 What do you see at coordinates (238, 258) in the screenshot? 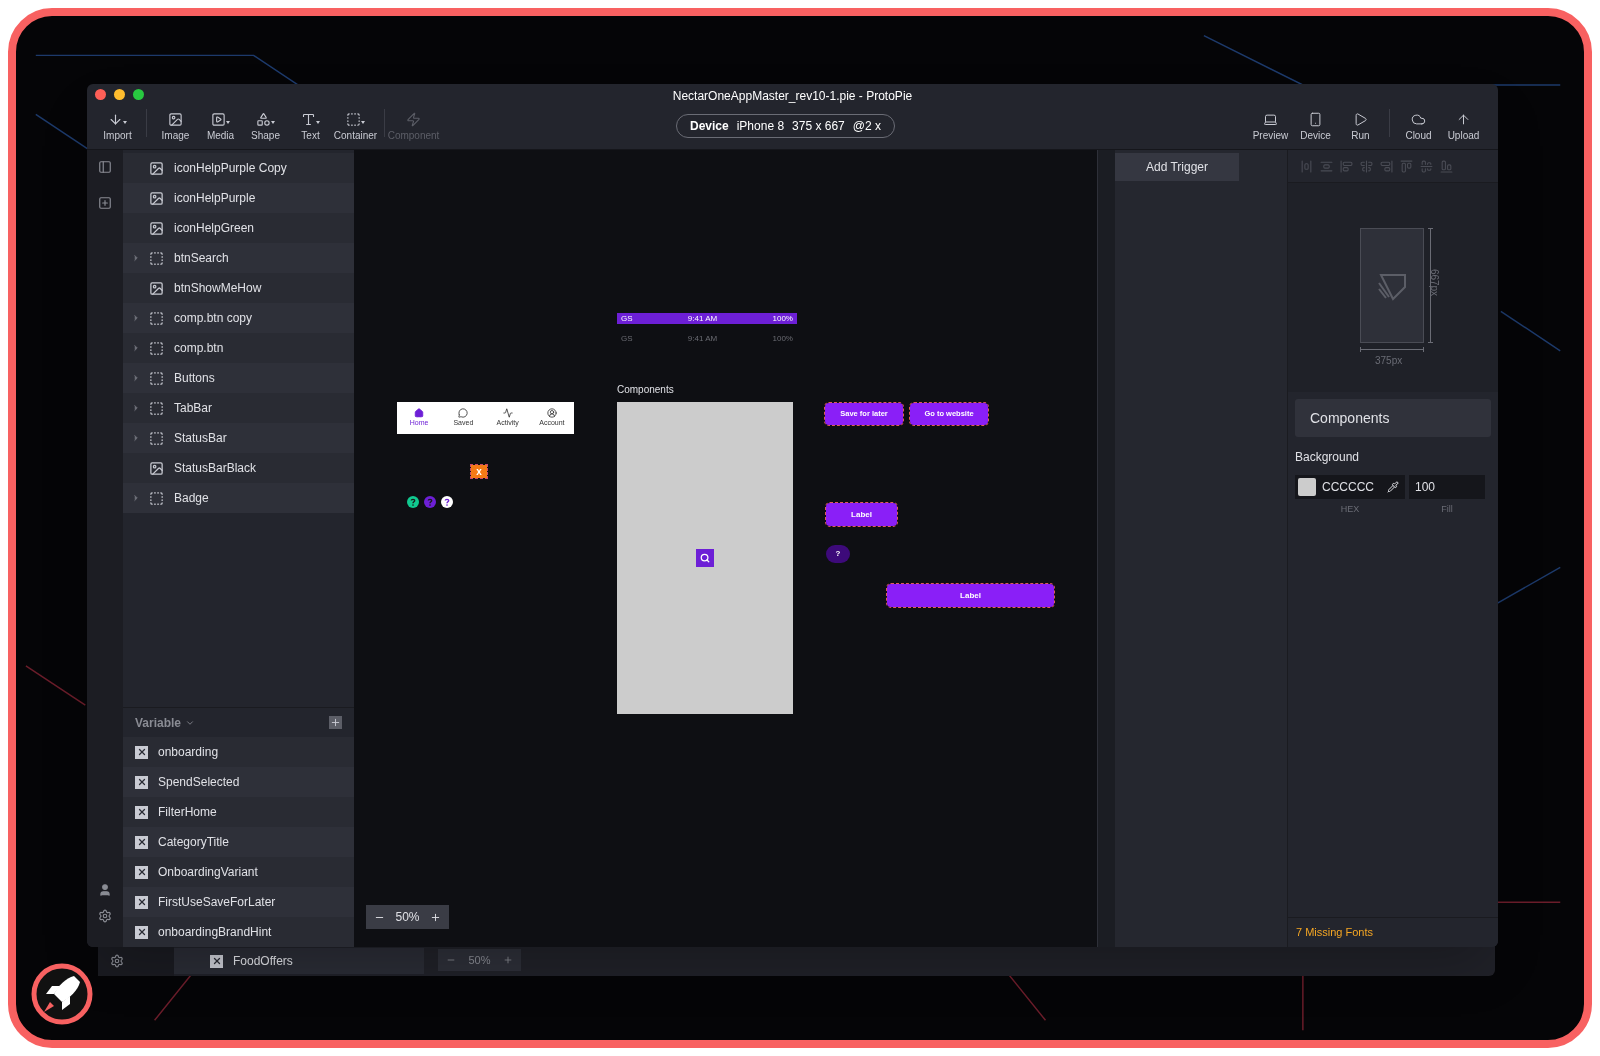
I see `layer-row: btnSearch` at bounding box center [238, 258].